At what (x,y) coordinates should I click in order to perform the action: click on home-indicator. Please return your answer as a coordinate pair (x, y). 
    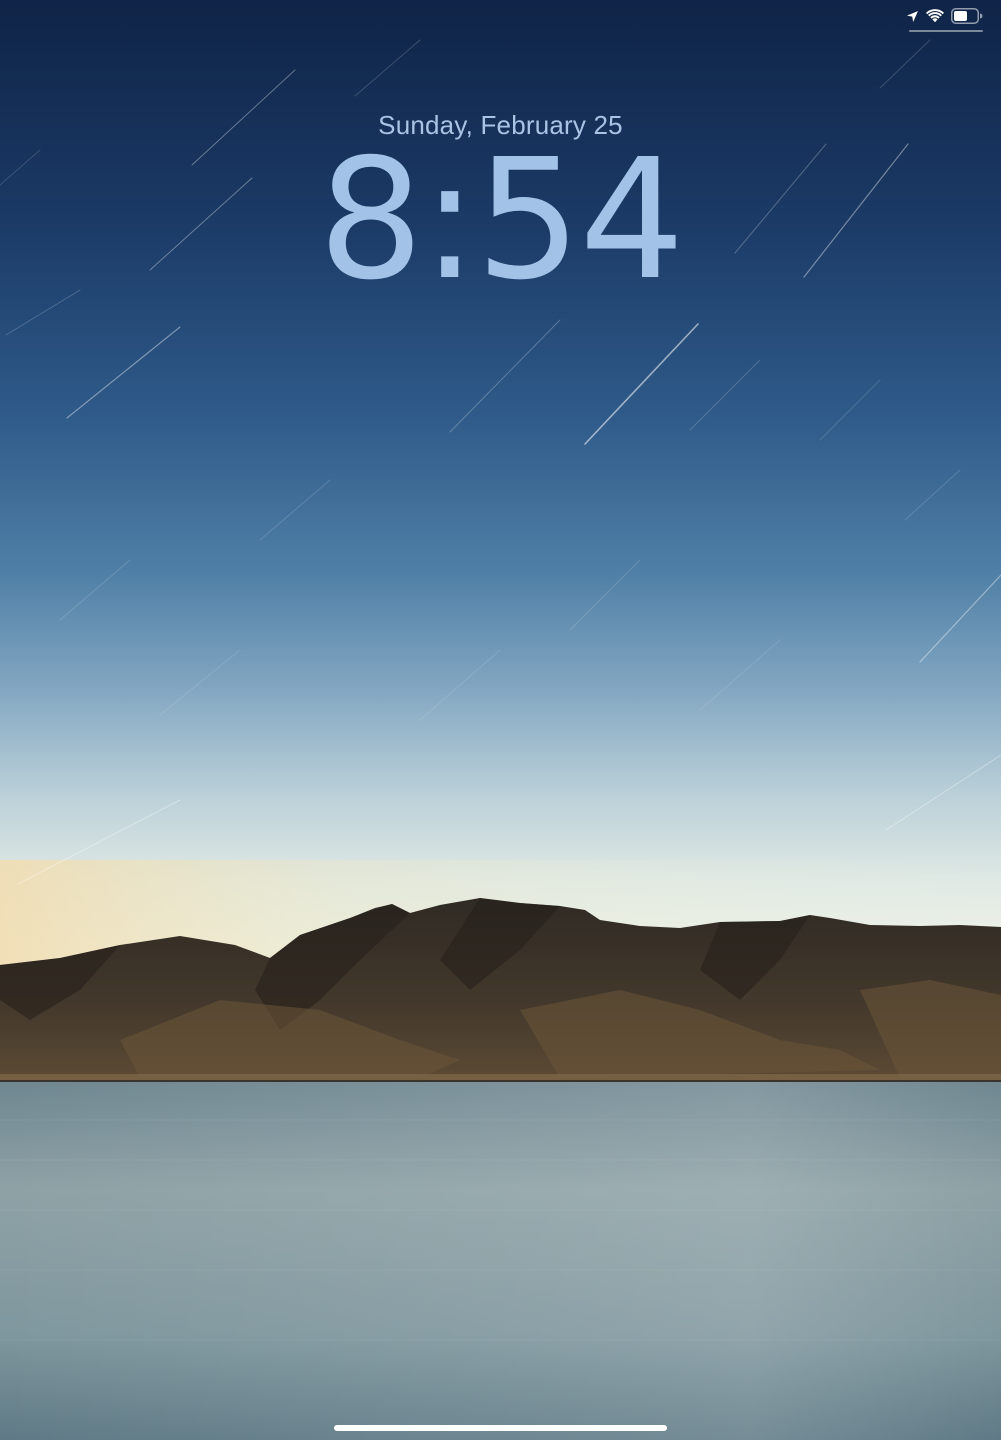
    Looking at the image, I should click on (500, 1428).